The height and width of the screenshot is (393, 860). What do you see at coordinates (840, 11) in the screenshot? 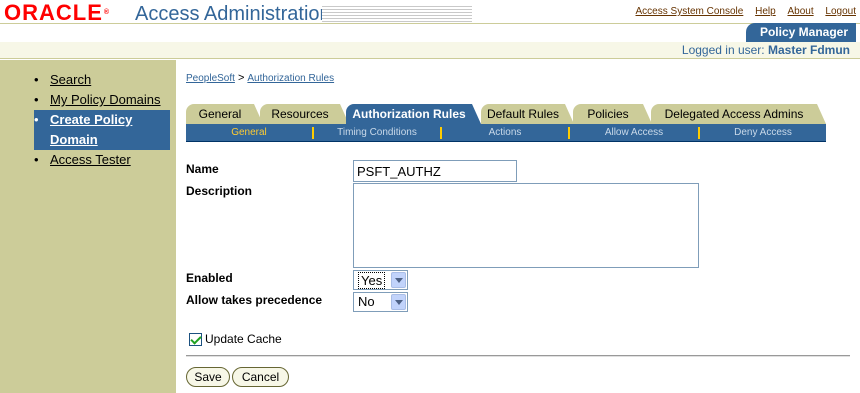
I see `logout-link: Logout` at bounding box center [840, 11].